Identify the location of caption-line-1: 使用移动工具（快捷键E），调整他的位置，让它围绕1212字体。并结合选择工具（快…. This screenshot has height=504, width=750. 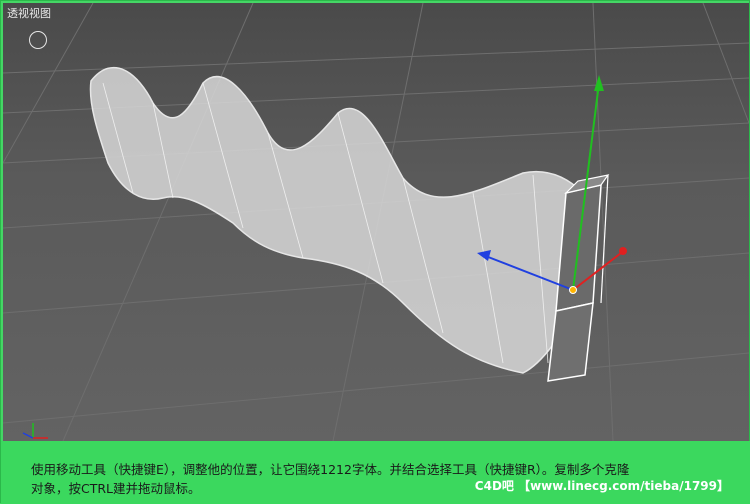
(330, 469).